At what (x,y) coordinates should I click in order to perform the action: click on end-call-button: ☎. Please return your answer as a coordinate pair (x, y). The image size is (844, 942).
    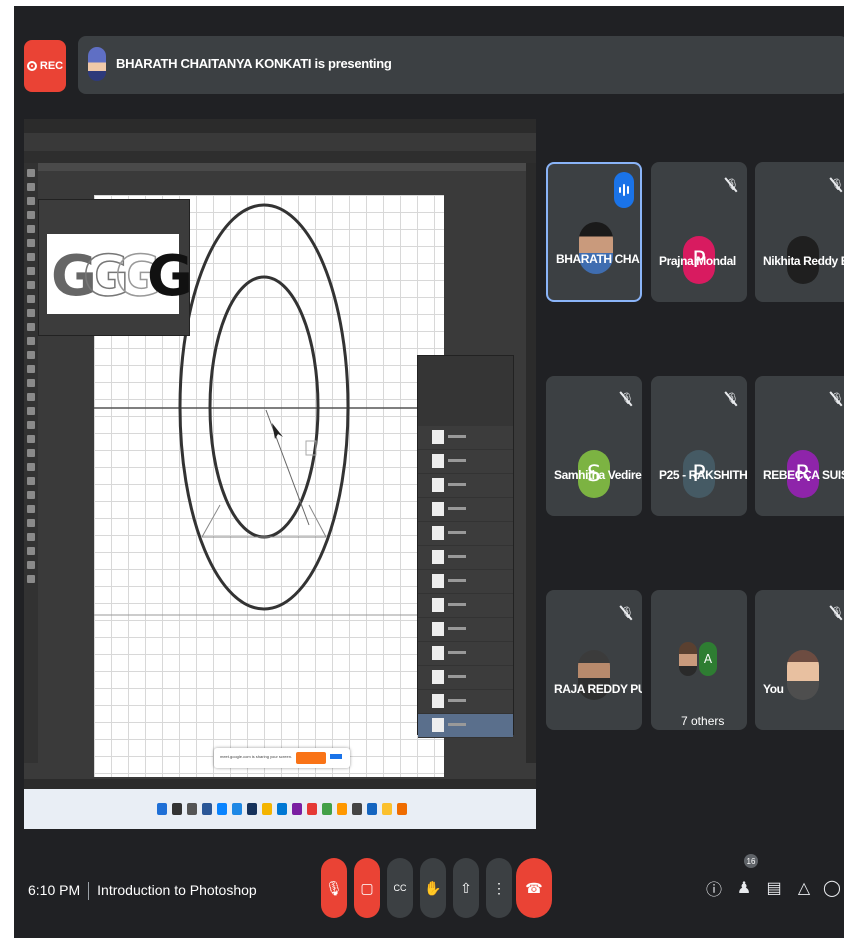
    Looking at the image, I should click on (534, 888).